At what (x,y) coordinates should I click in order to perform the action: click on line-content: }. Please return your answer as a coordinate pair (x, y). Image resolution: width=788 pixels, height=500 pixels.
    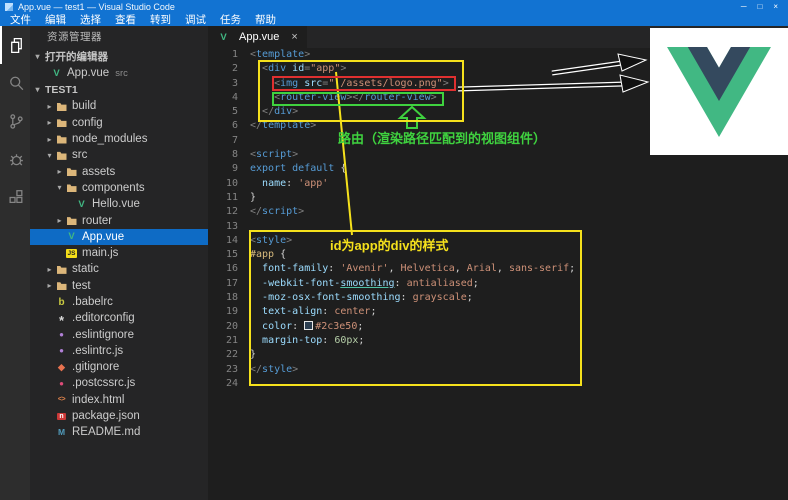
    Looking at the image, I should click on (253, 355).